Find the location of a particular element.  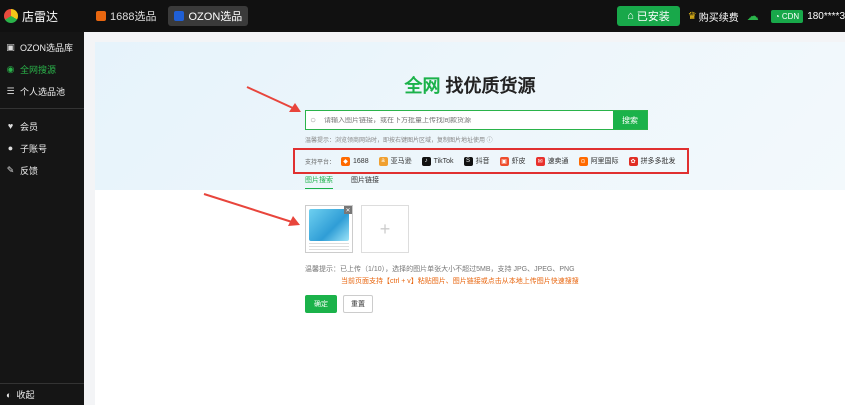

home-icon: ⌂ is located at coordinates (630, 16).